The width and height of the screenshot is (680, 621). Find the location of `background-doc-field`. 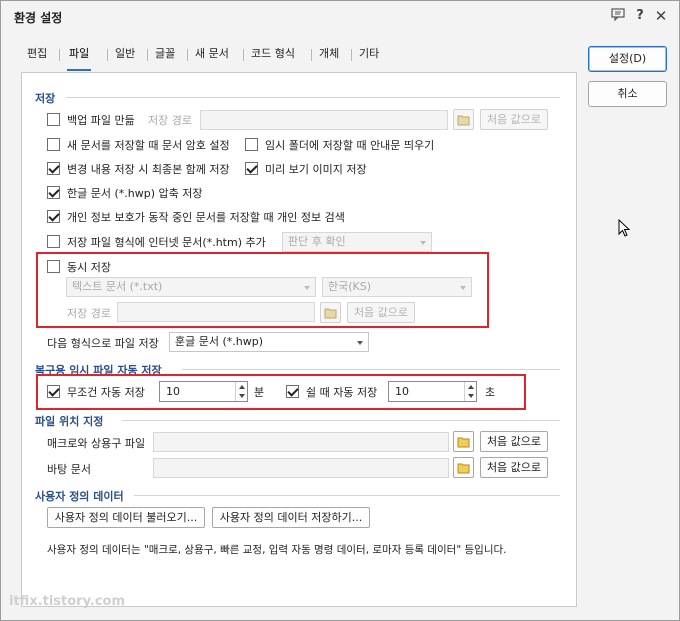

background-doc-field is located at coordinates (301, 468).